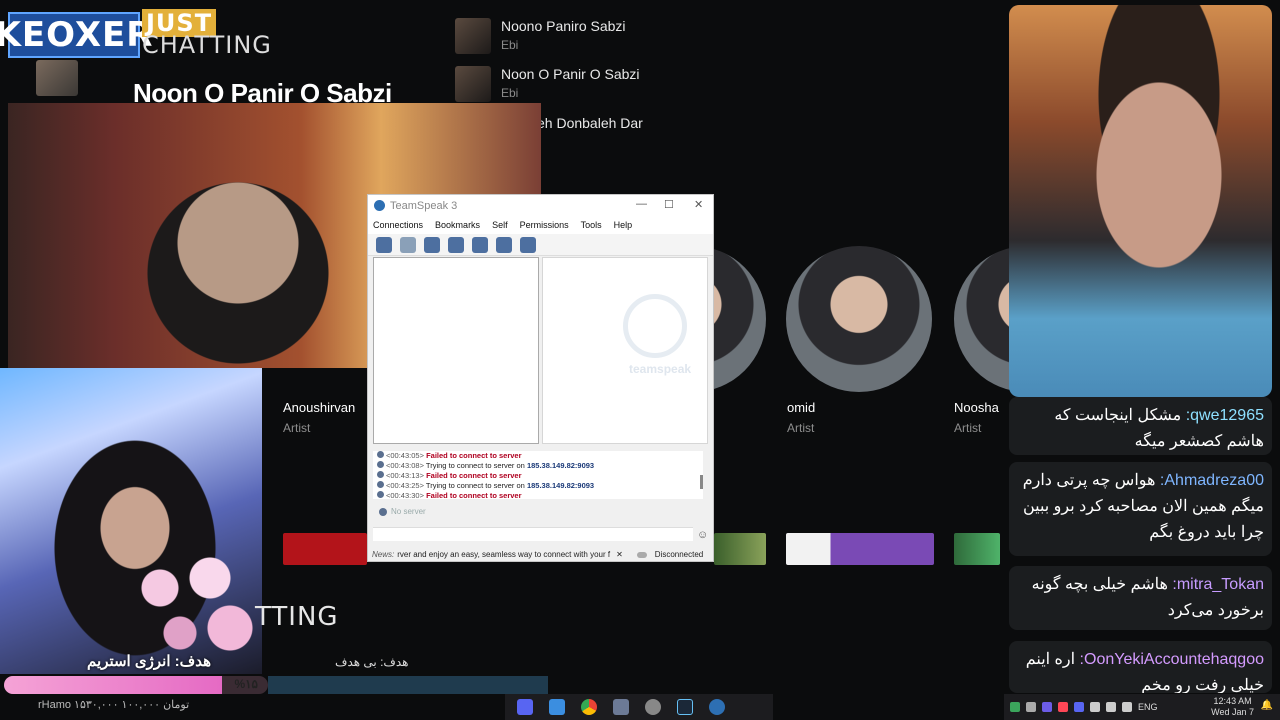 The width and height of the screenshot is (1280, 720). I want to click on system-tray: ENG 12:43 AM Wed Jan 7 🔔, so click(1142, 707).